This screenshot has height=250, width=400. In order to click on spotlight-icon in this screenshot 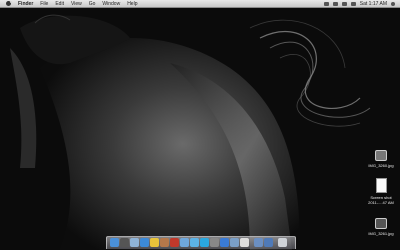, I will do `click(393, 3)`.